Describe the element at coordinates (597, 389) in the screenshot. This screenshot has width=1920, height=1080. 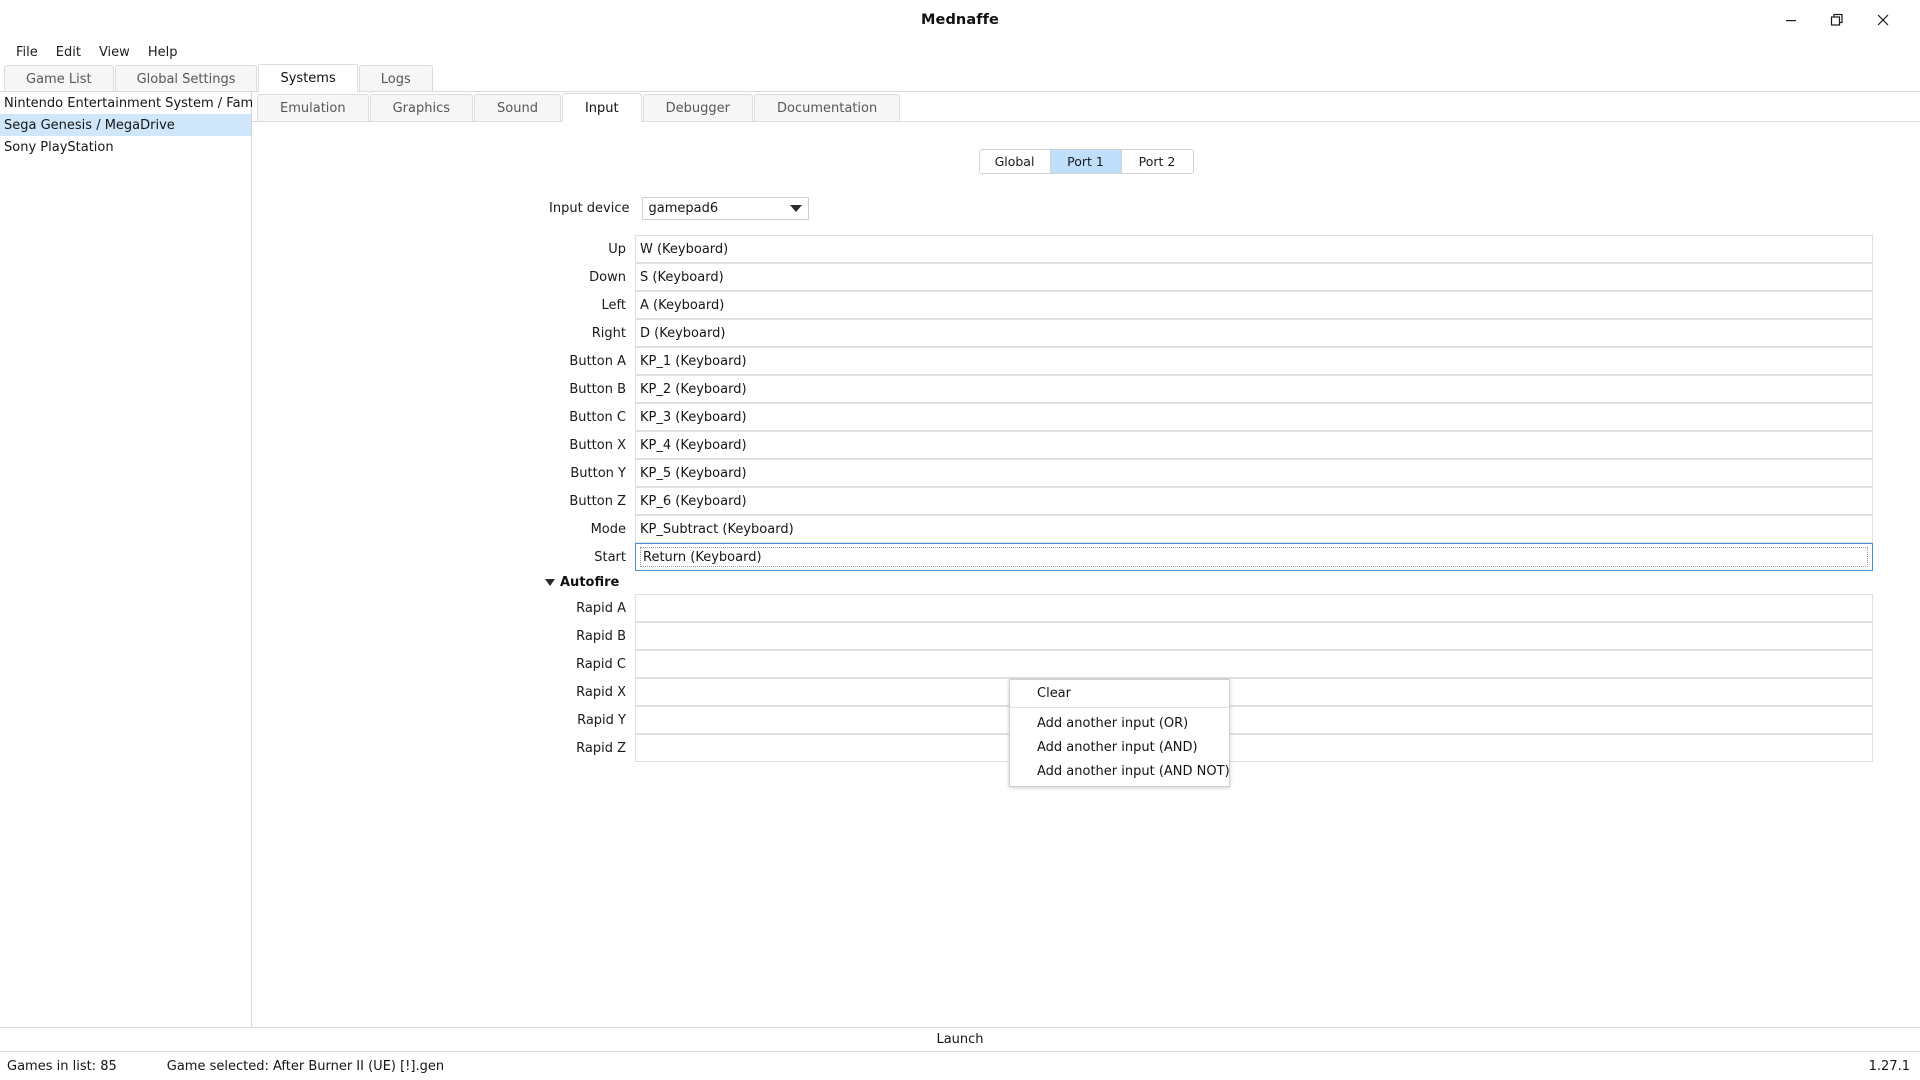
I see `binding-label: Button B` at that location.